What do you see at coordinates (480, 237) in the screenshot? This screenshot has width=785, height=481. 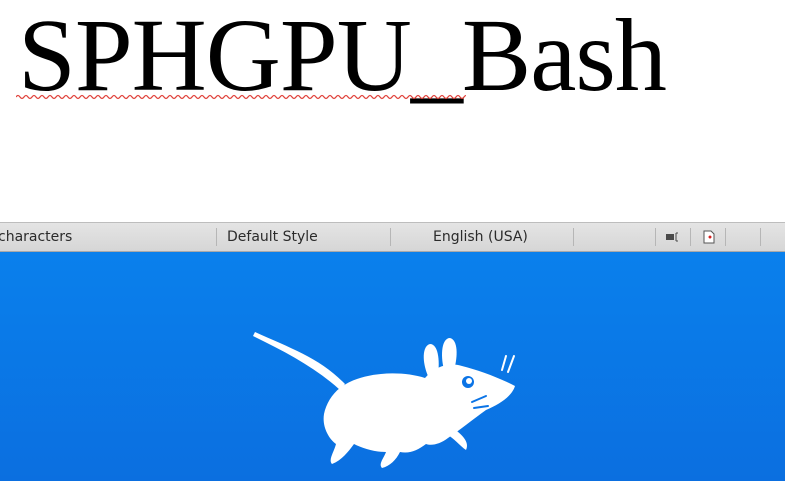 I see `language-selector: English (USA)` at bounding box center [480, 237].